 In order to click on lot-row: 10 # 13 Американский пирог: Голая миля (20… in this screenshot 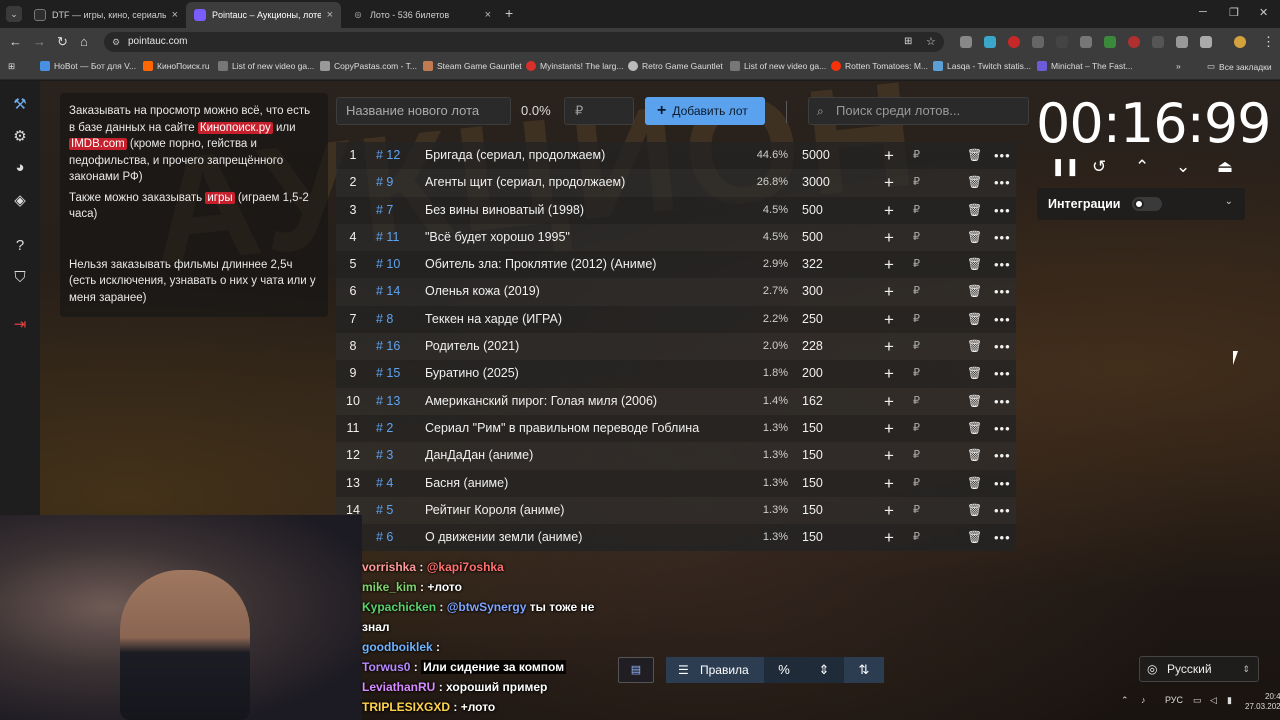, I will do `click(676, 401)`.